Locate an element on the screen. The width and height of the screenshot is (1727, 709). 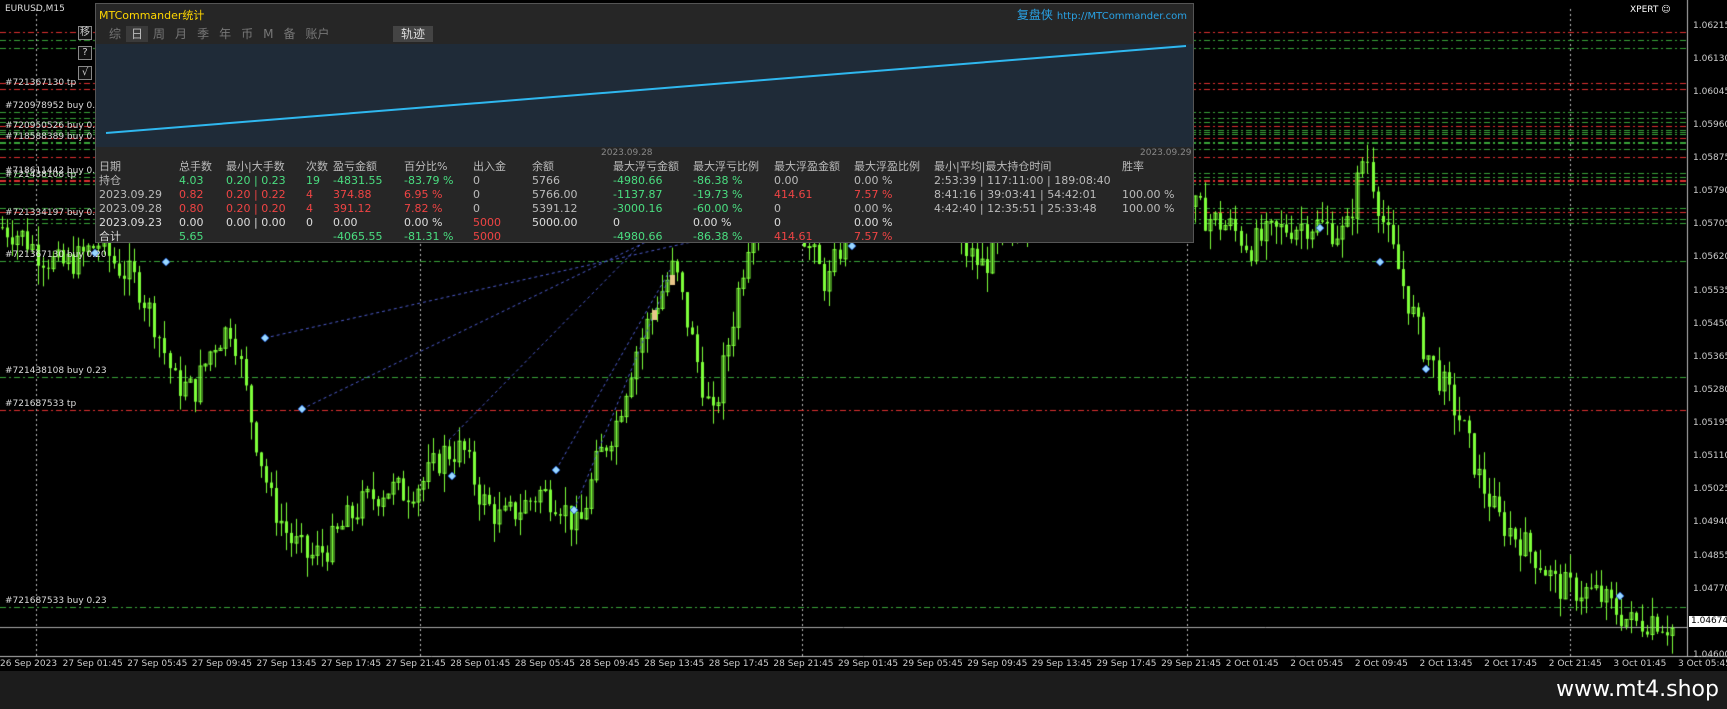
order-label: #718588389 buy 0.20 is located at coordinates (56, 137).